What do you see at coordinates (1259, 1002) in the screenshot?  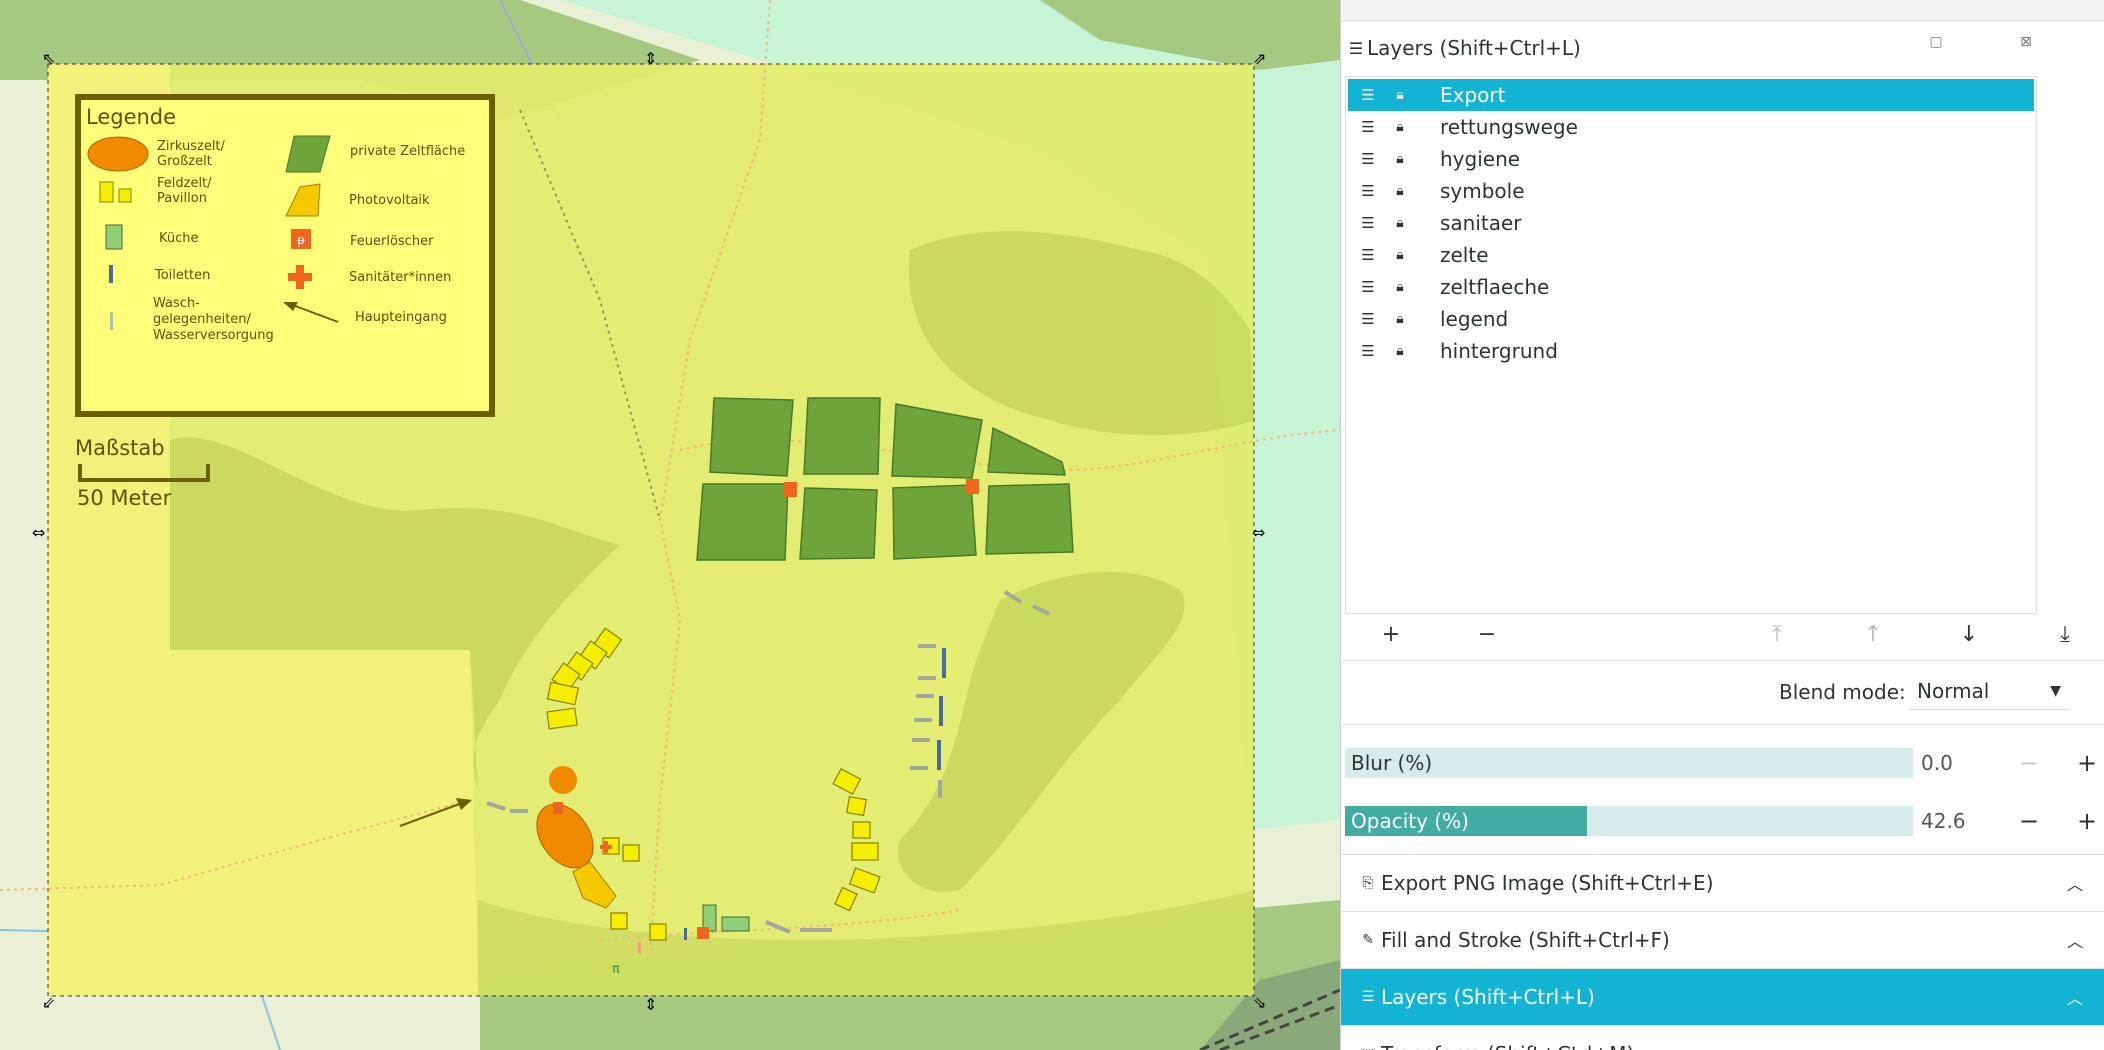 I see `resize-handle-se: ⇘` at bounding box center [1259, 1002].